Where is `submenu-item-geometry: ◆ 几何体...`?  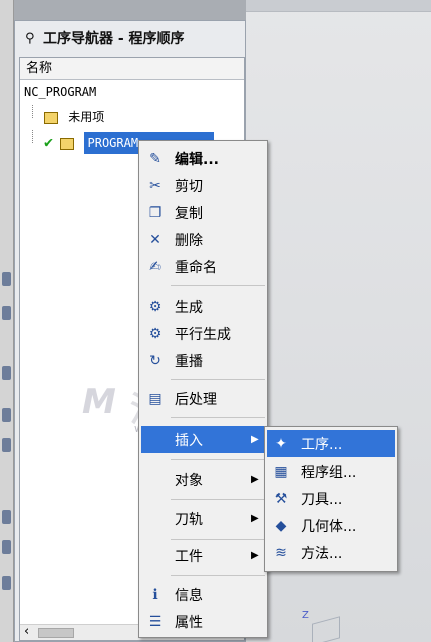
submenu-item-geometry: ◆ 几何体... is located at coordinates (331, 525).